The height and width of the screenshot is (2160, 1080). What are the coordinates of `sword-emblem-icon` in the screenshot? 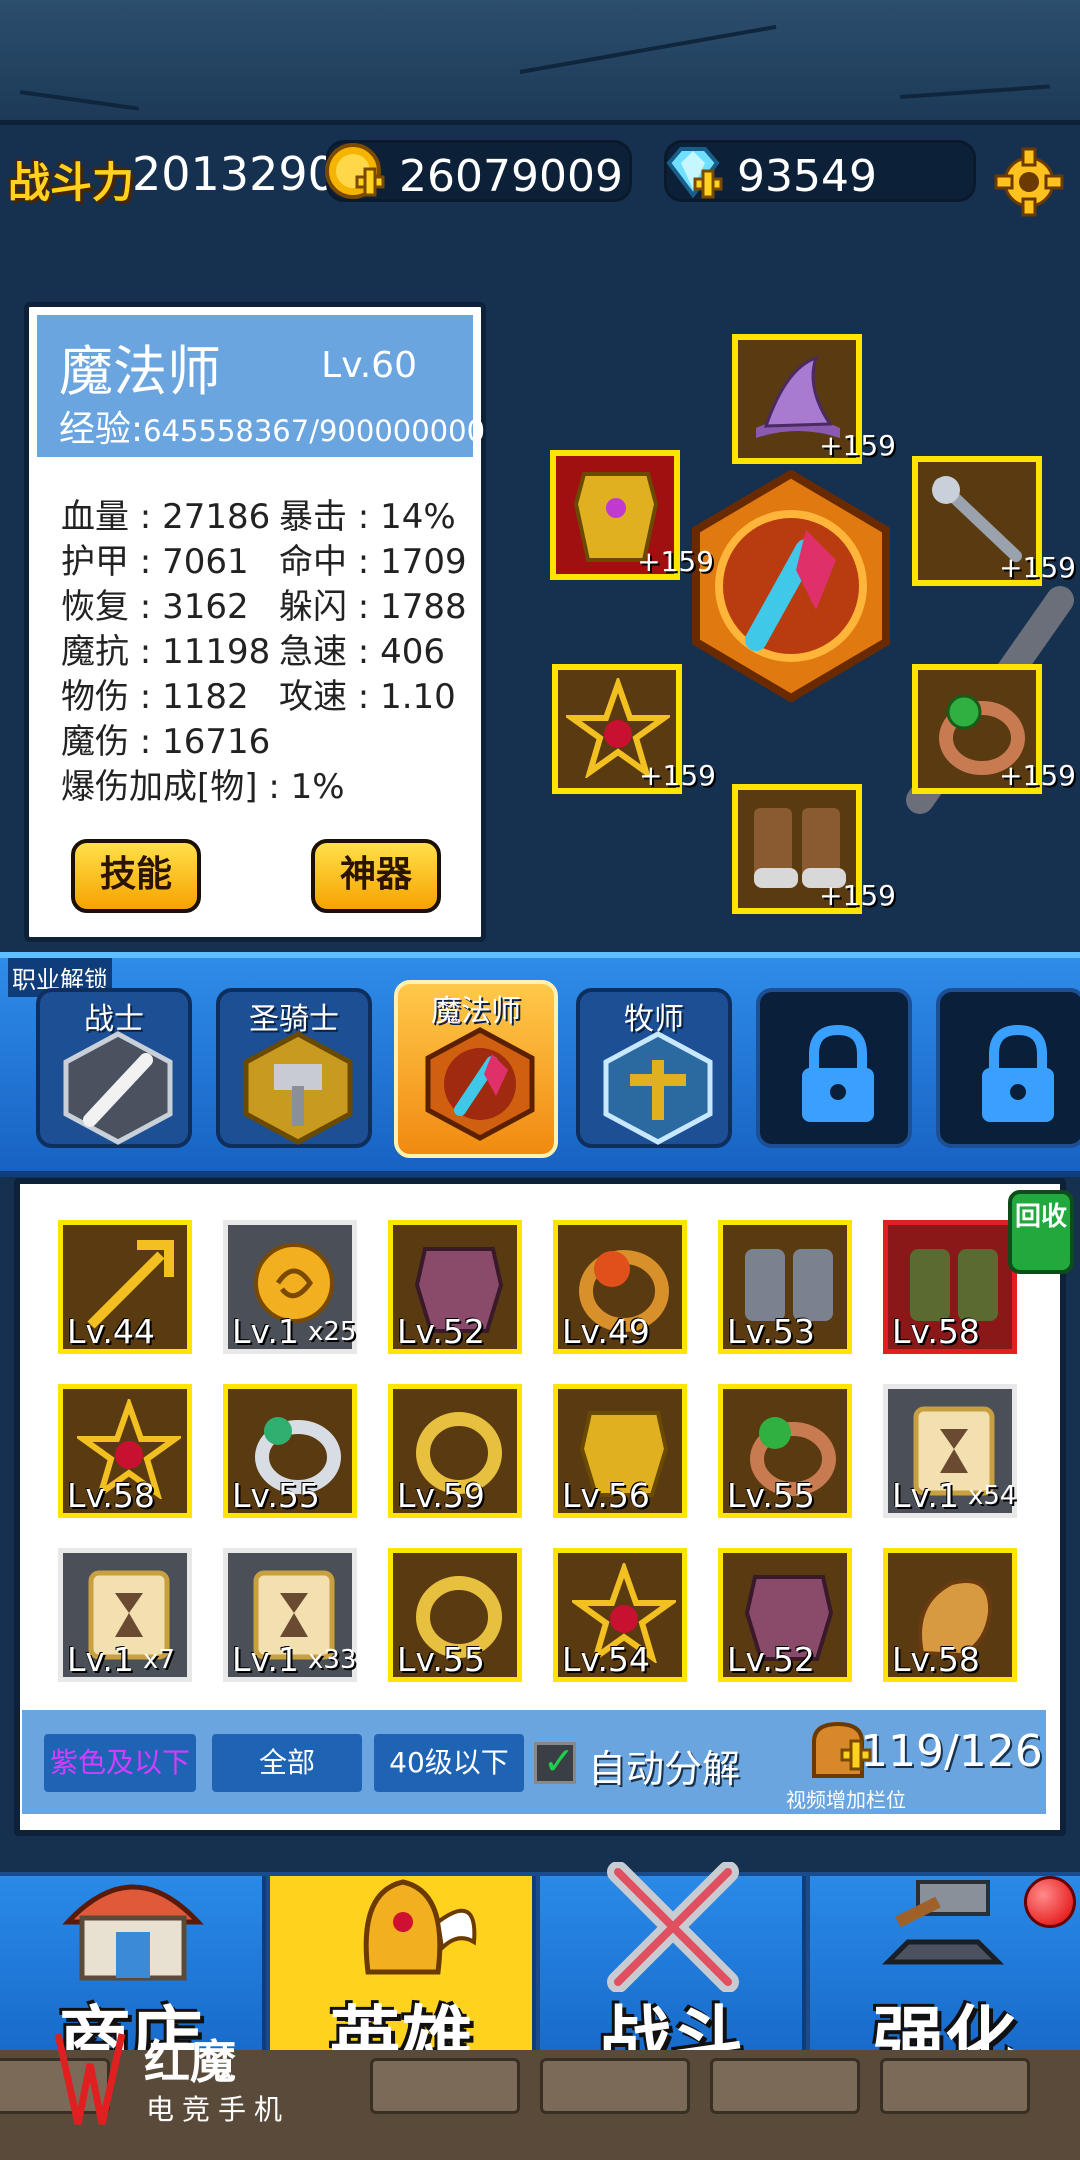 It's located at (118, 1088).